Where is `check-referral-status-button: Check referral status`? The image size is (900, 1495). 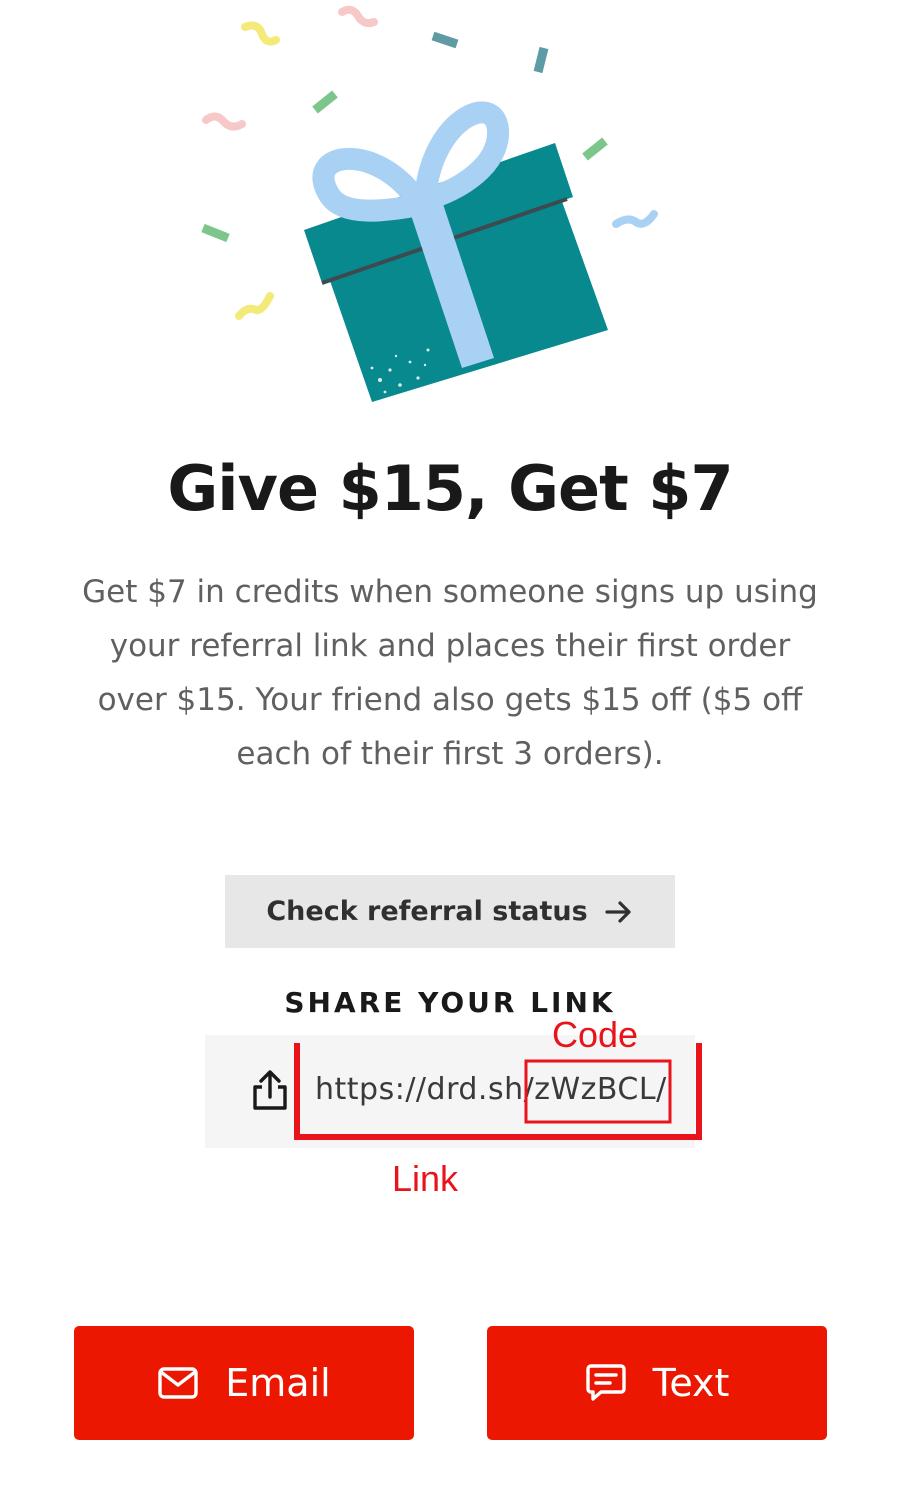
check-referral-status-button: Check referral status is located at coordinates (450, 911).